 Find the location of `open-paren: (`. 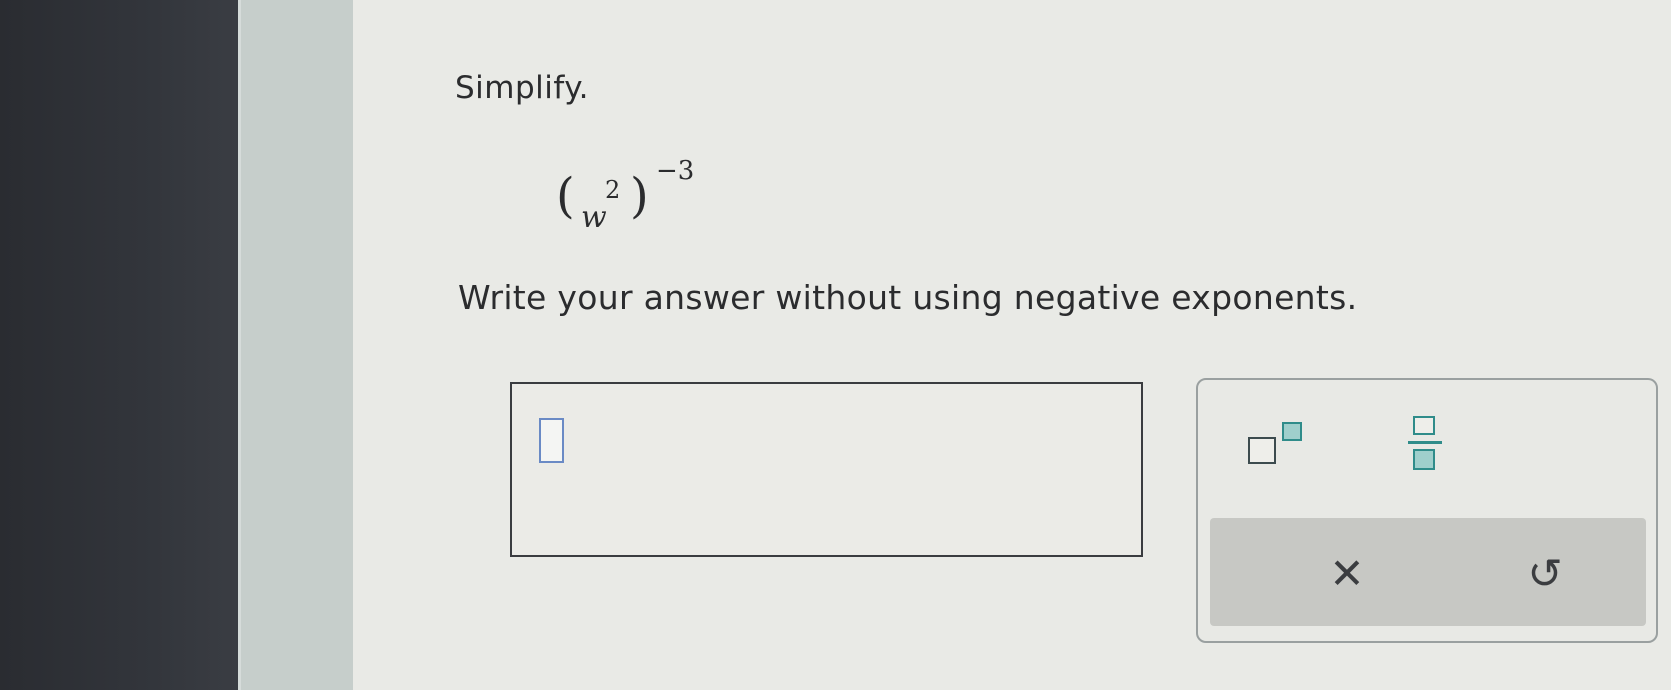

open-paren: ( is located at coordinates (565, 196).